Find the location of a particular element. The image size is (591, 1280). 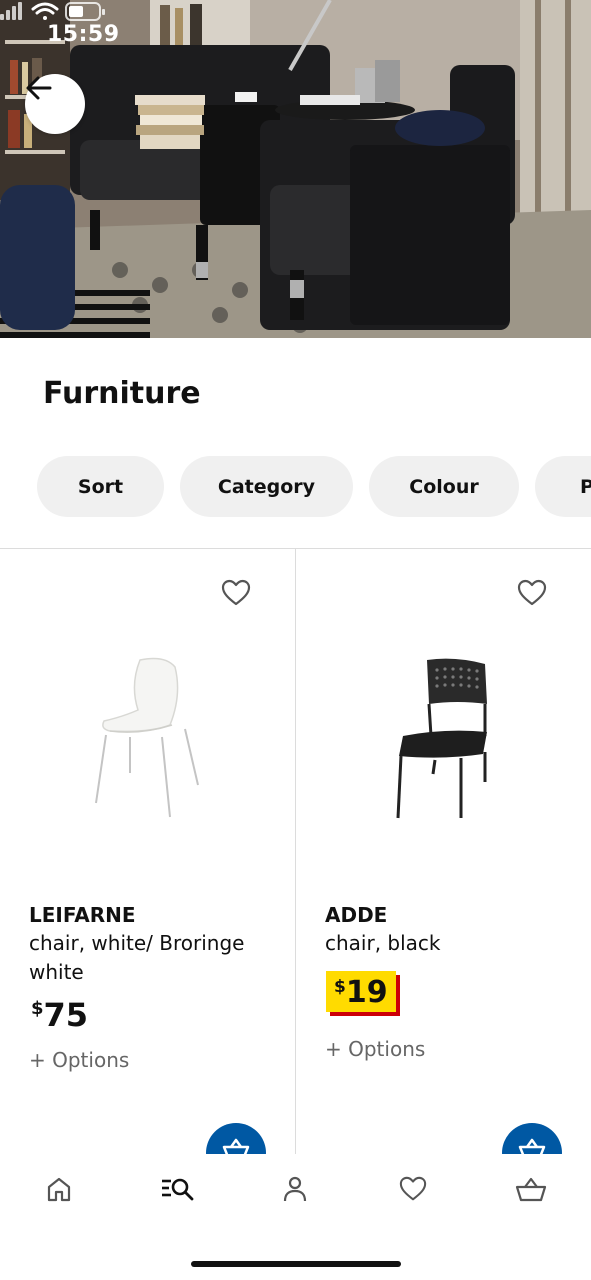

adde-chair-image is located at coordinates (441, 738).